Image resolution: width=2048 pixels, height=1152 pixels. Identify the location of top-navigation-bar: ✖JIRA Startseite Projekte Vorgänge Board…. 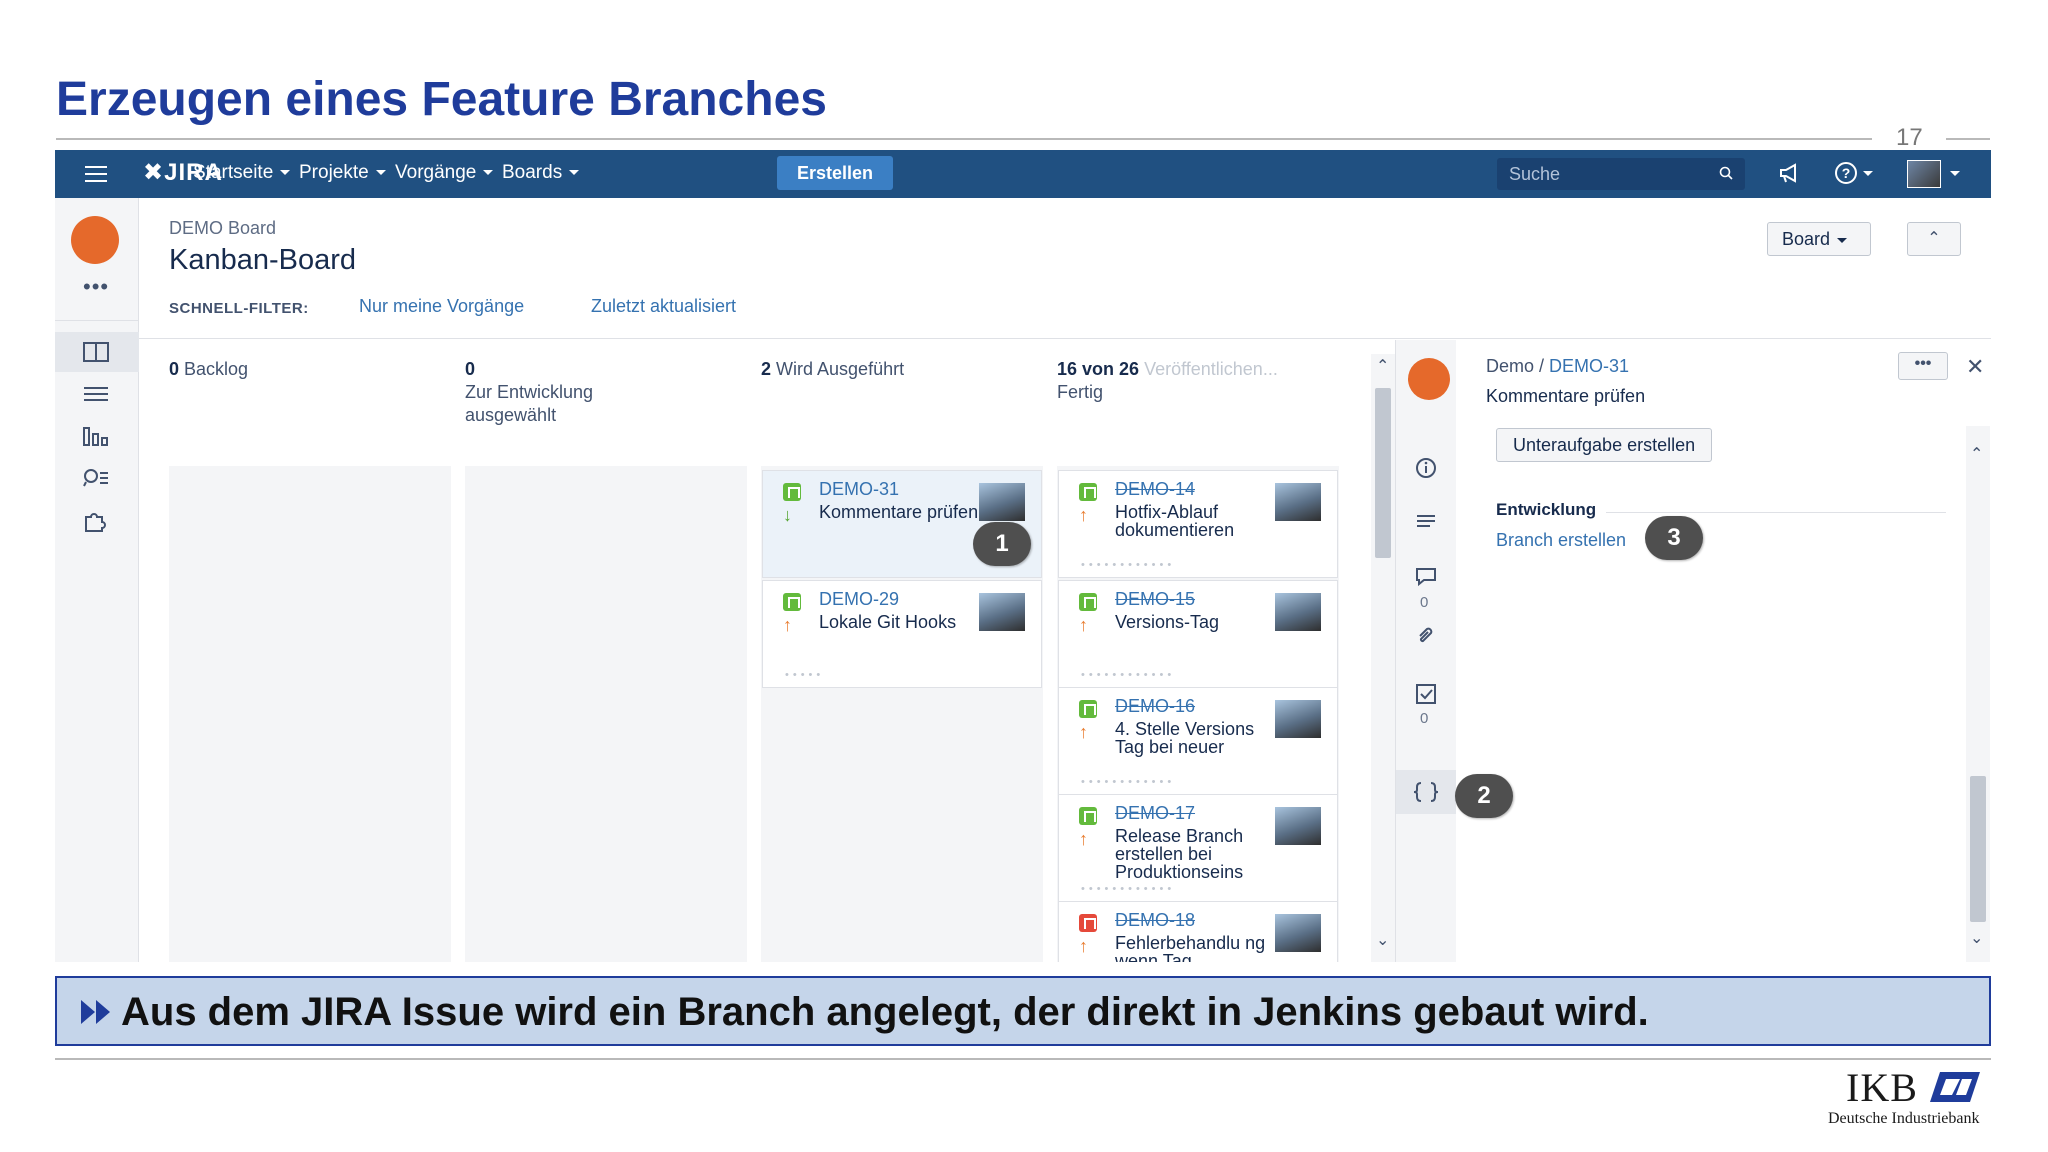
(1023, 174).